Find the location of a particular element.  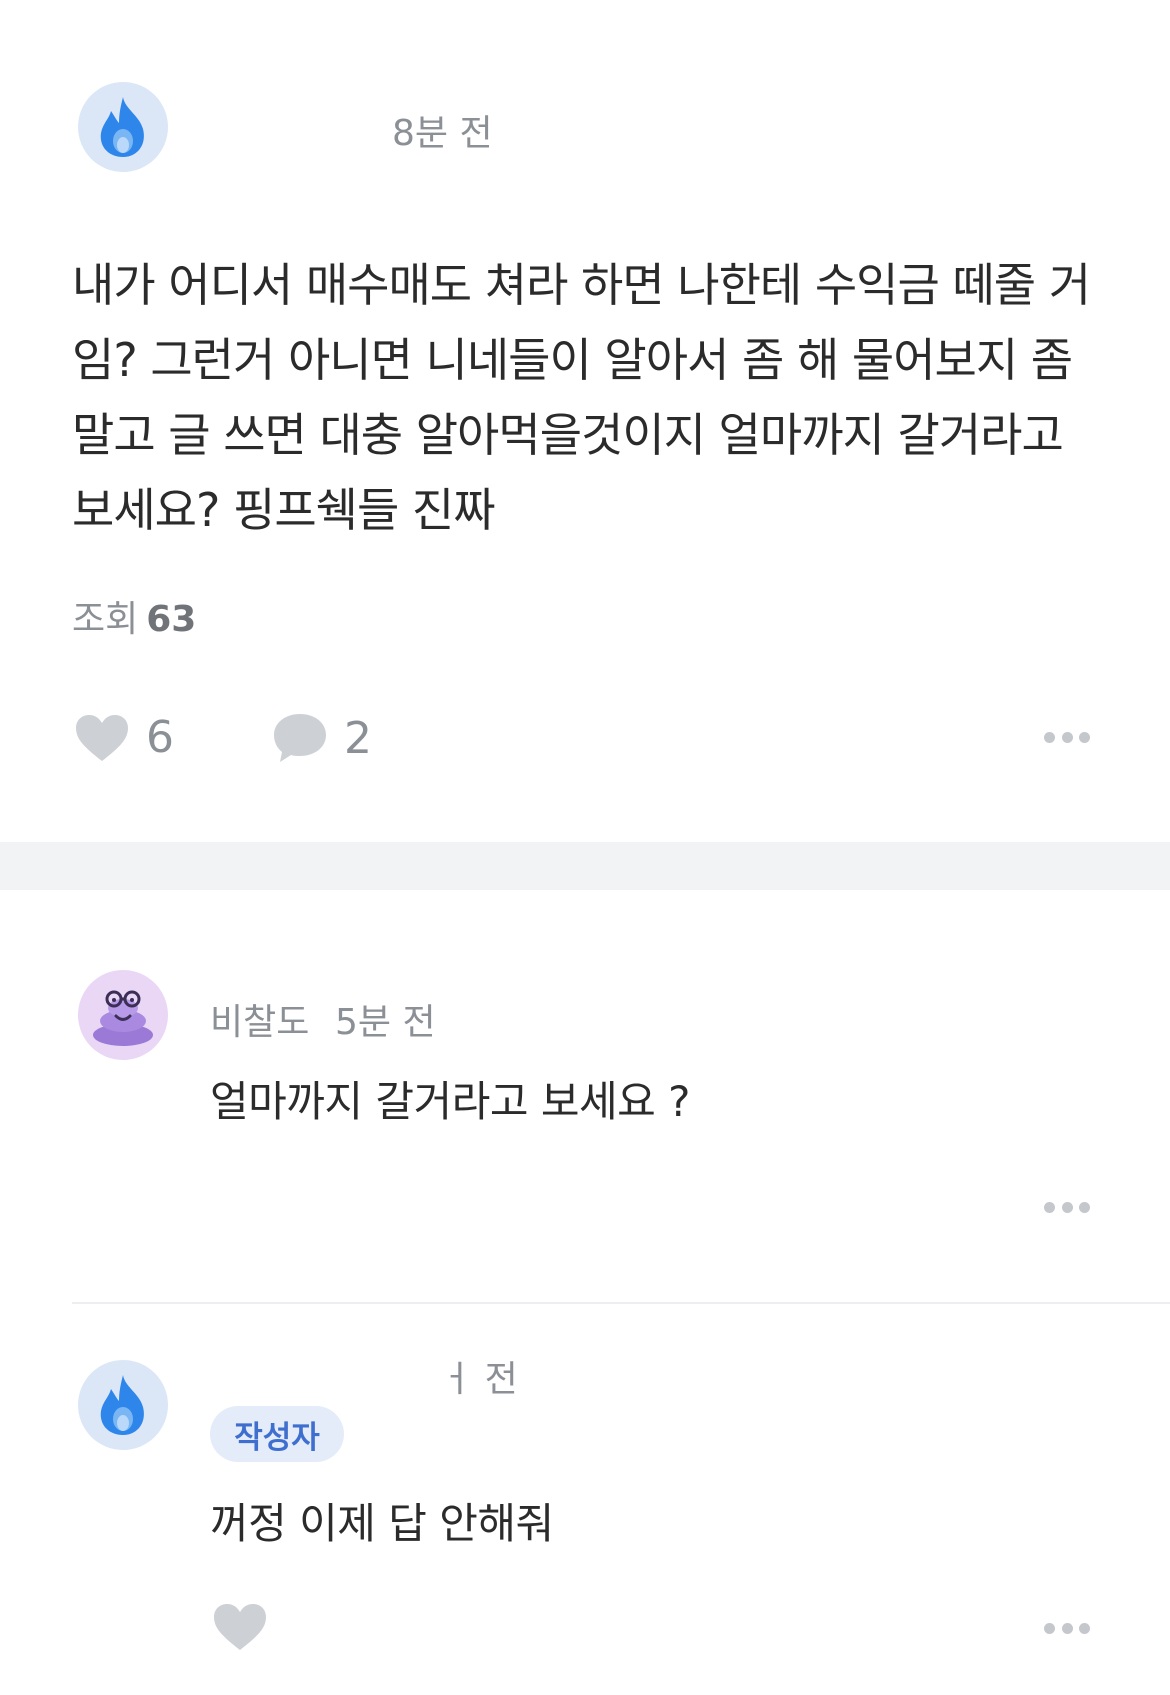

like-button: 6 is located at coordinates (124, 737).